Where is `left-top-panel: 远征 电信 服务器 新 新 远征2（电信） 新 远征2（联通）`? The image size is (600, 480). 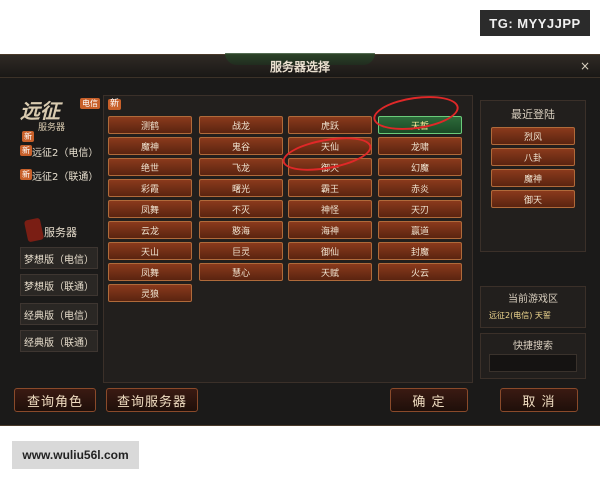
left-top-panel: 远征 电信 服务器 新 新 远征2（电信） 新 远征2（联通） is located at coordinates (57, 164).